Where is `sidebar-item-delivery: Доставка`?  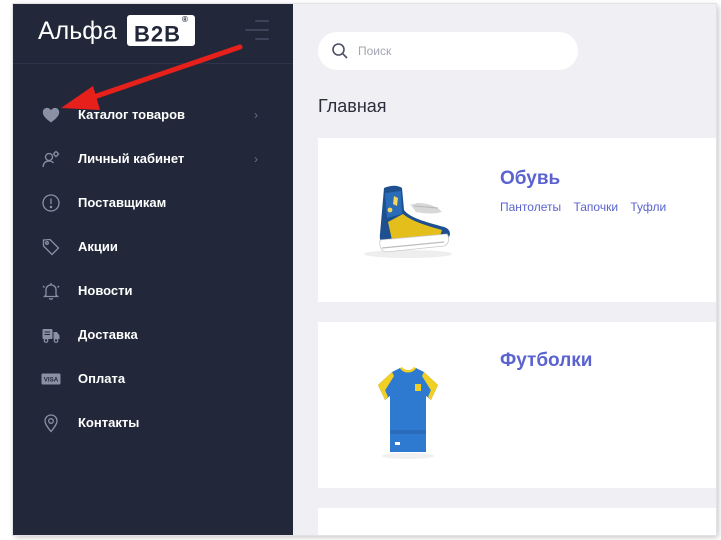 sidebar-item-delivery: Доставка is located at coordinates (153, 335).